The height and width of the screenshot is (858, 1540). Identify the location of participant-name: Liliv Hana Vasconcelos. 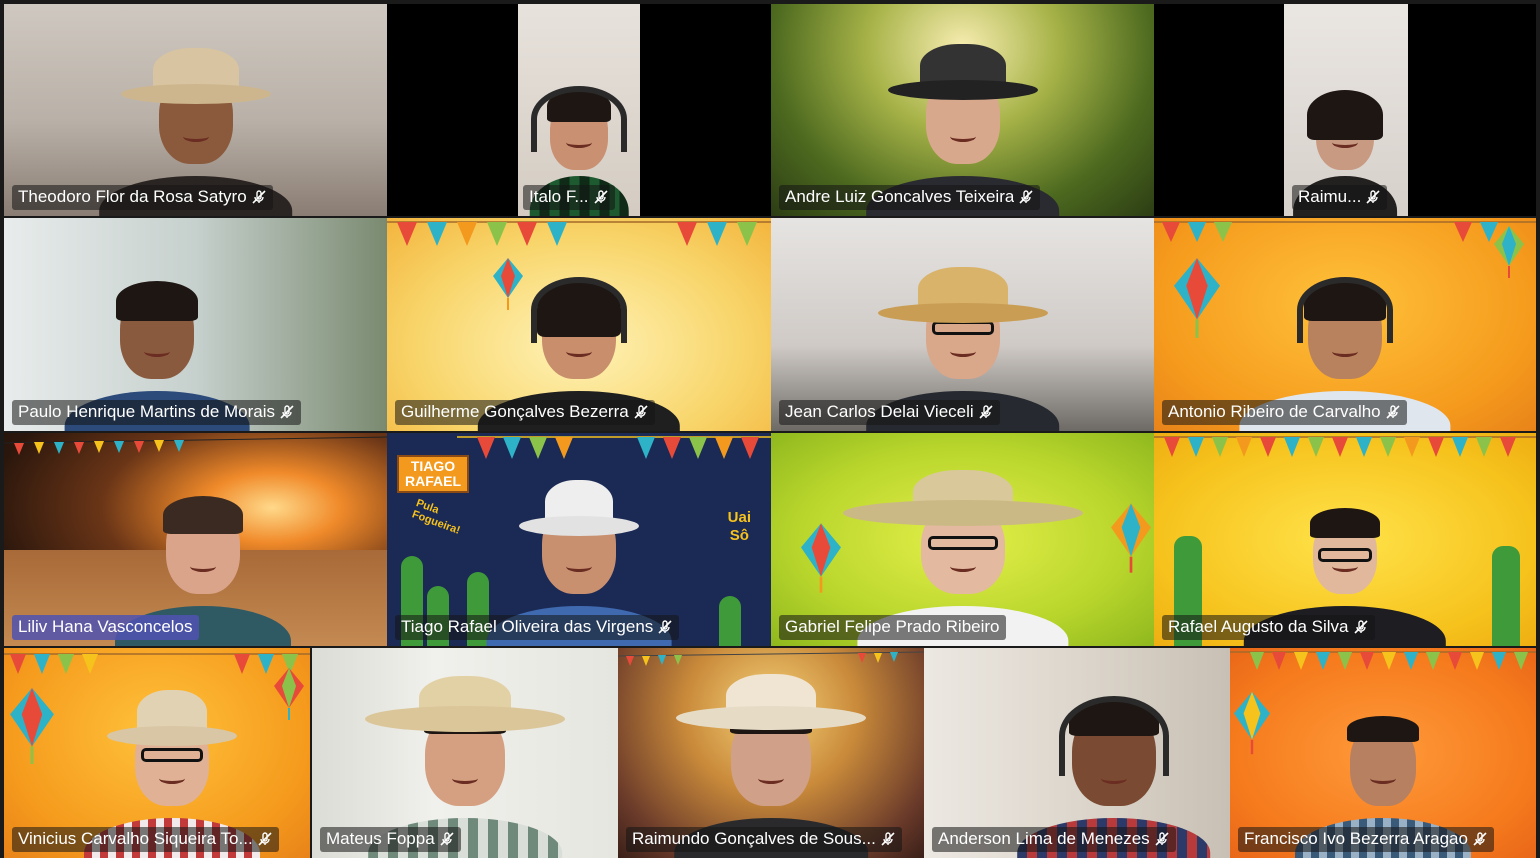
(105, 626).